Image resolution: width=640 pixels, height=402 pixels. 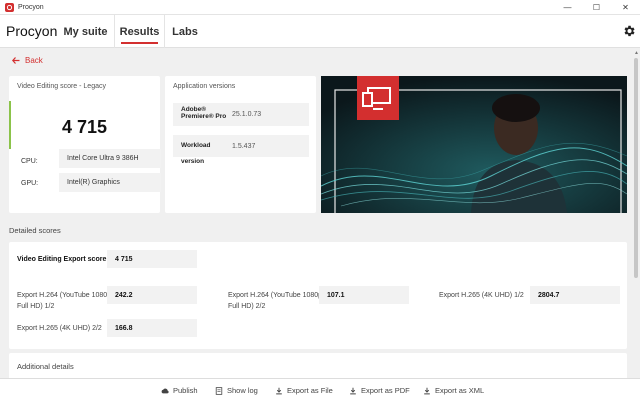 What do you see at coordinates (152, 295) in the screenshot?
I see `score-value: 242.2` at bounding box center [152, 295].